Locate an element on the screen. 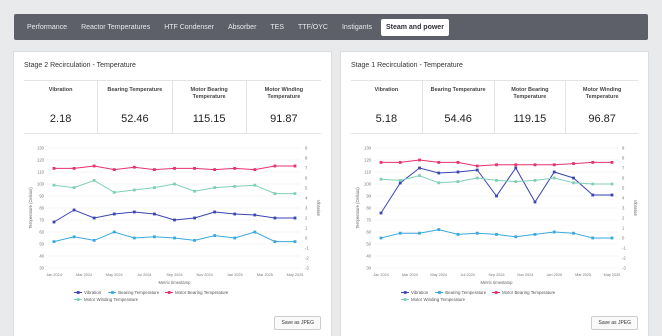 This screenshot has height=336, width=662. metric-value: 119.15 is located at coordinates (530, 119).